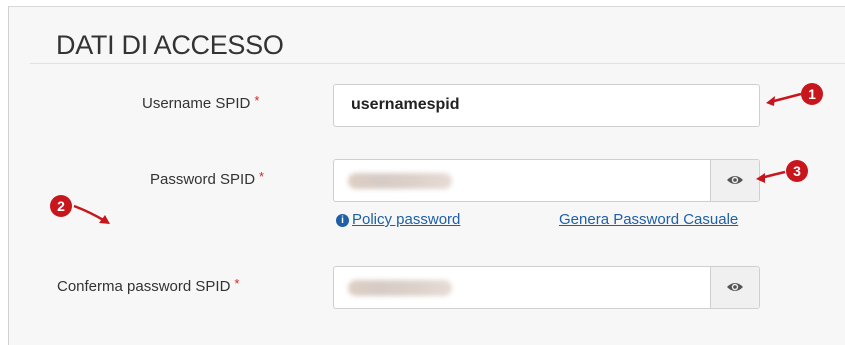 The height and width of the screenshot is (345, 845). I want to click on section-title: DATI DI ACCESSO, so click(170, 45).